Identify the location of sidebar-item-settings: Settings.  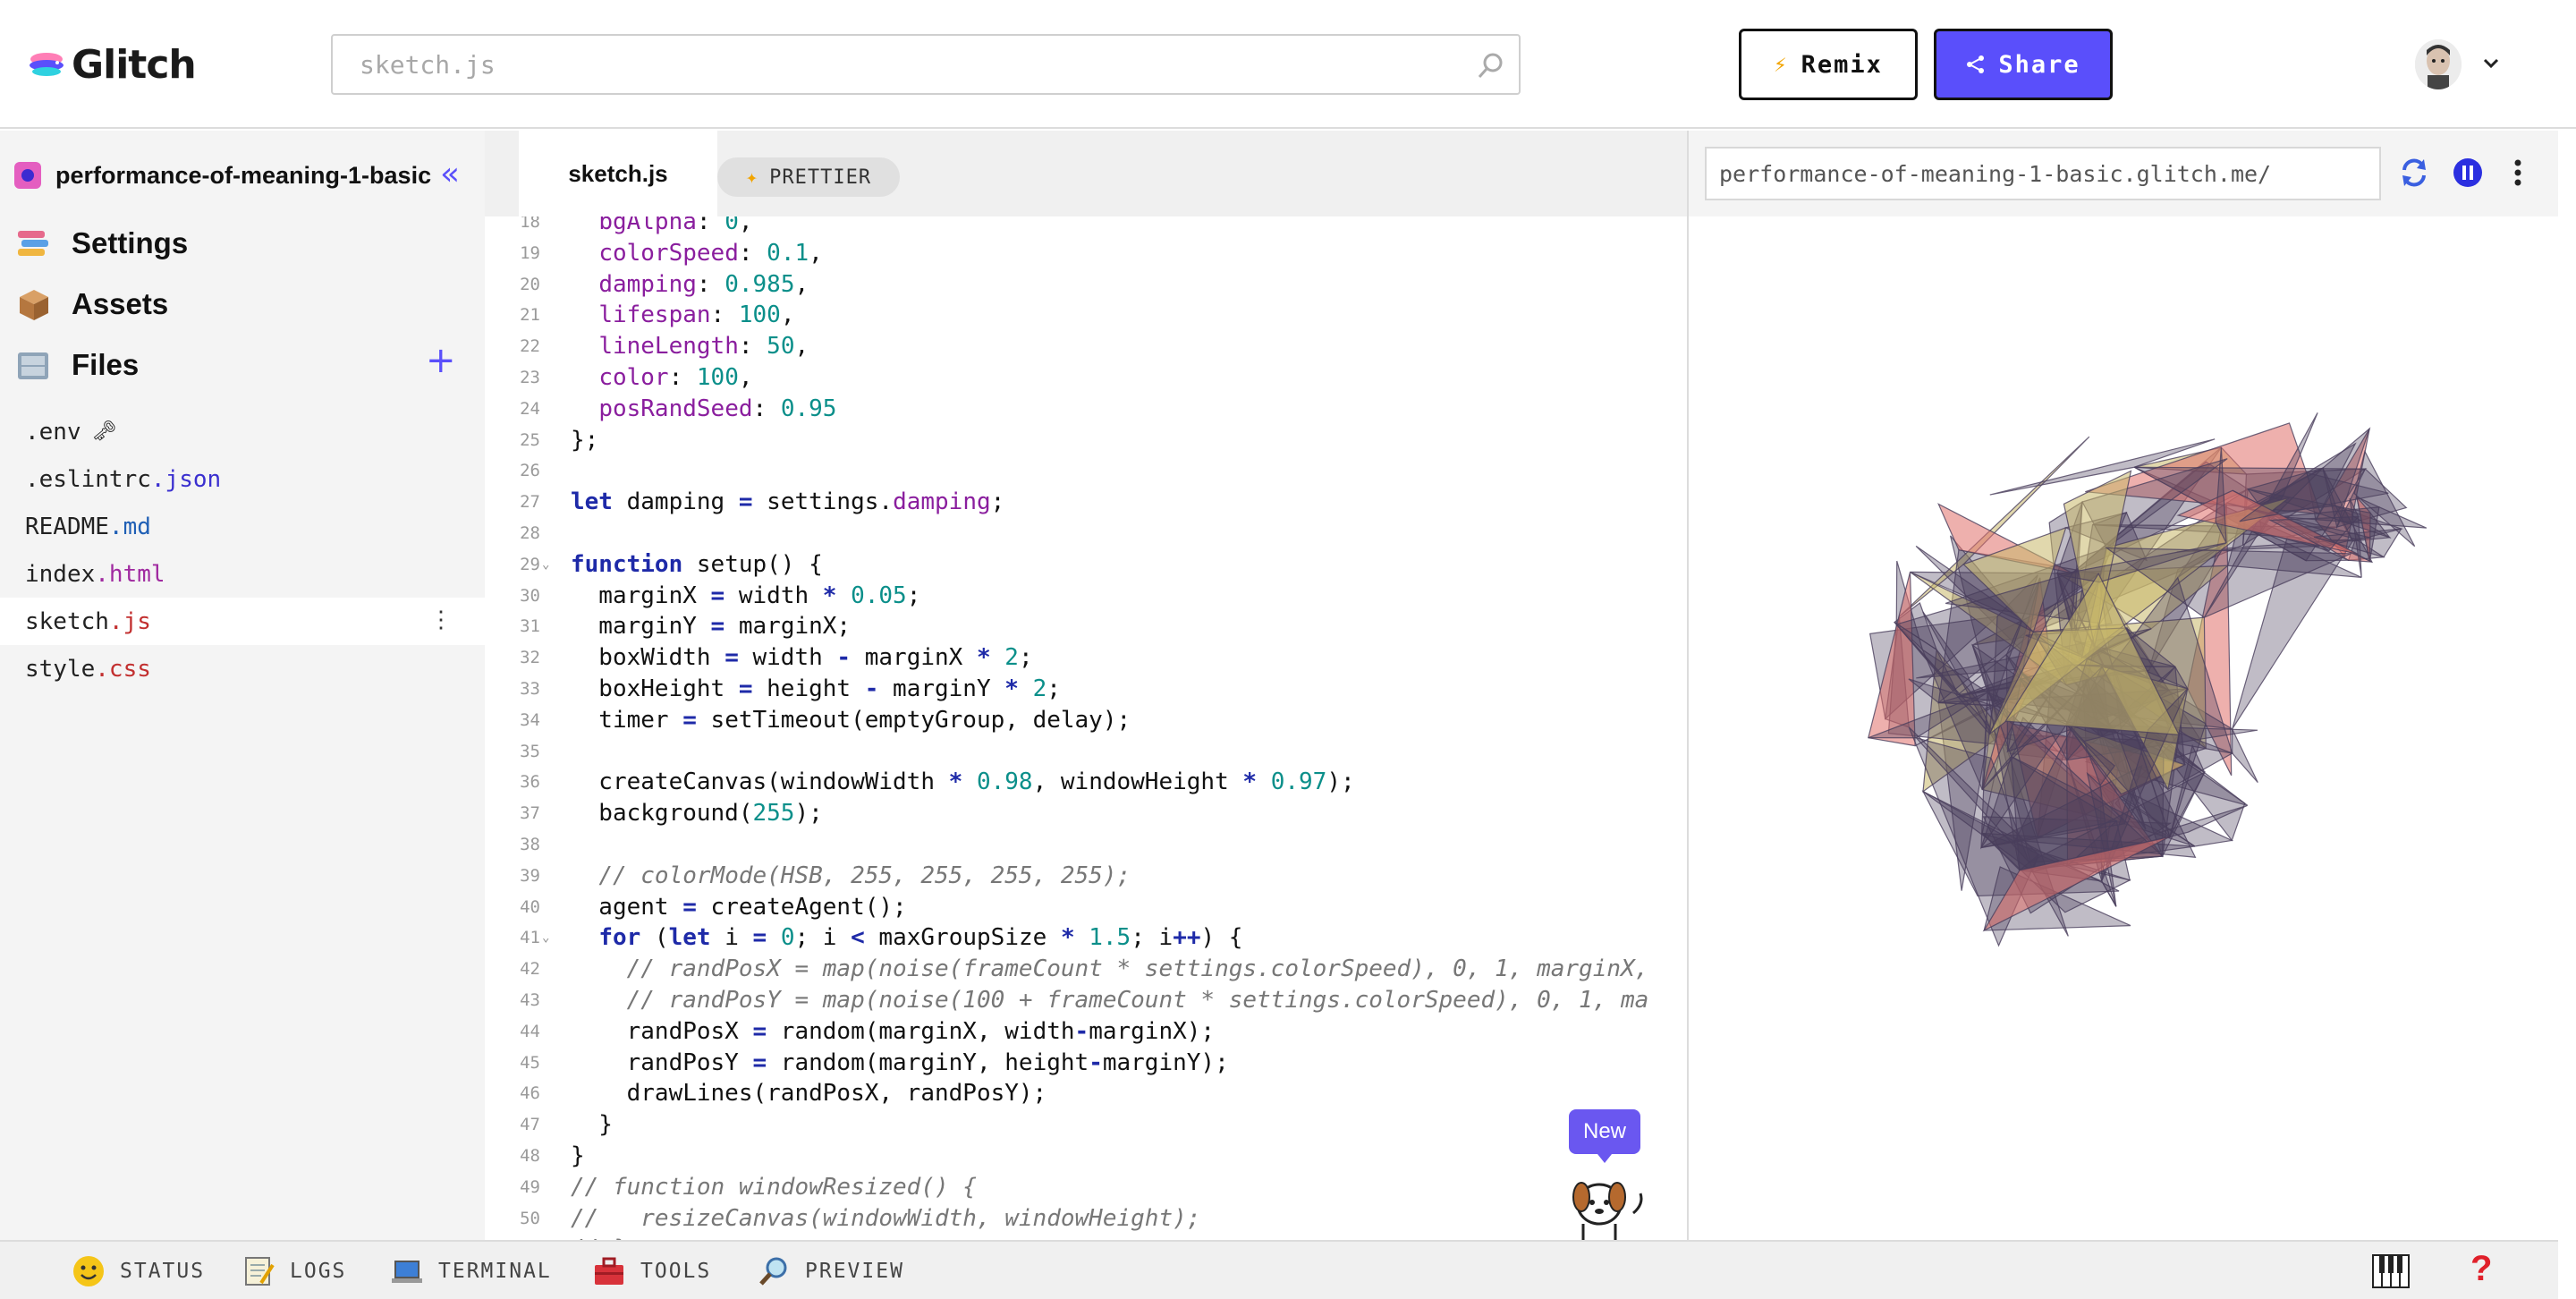
(101, 243).